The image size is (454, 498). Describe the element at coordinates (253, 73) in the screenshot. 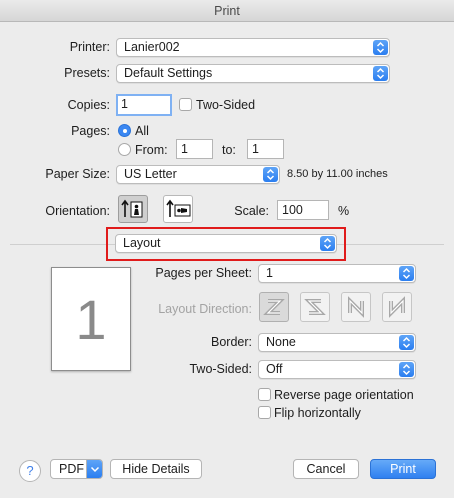

I see `presets-popup: Default Settings` at that location.